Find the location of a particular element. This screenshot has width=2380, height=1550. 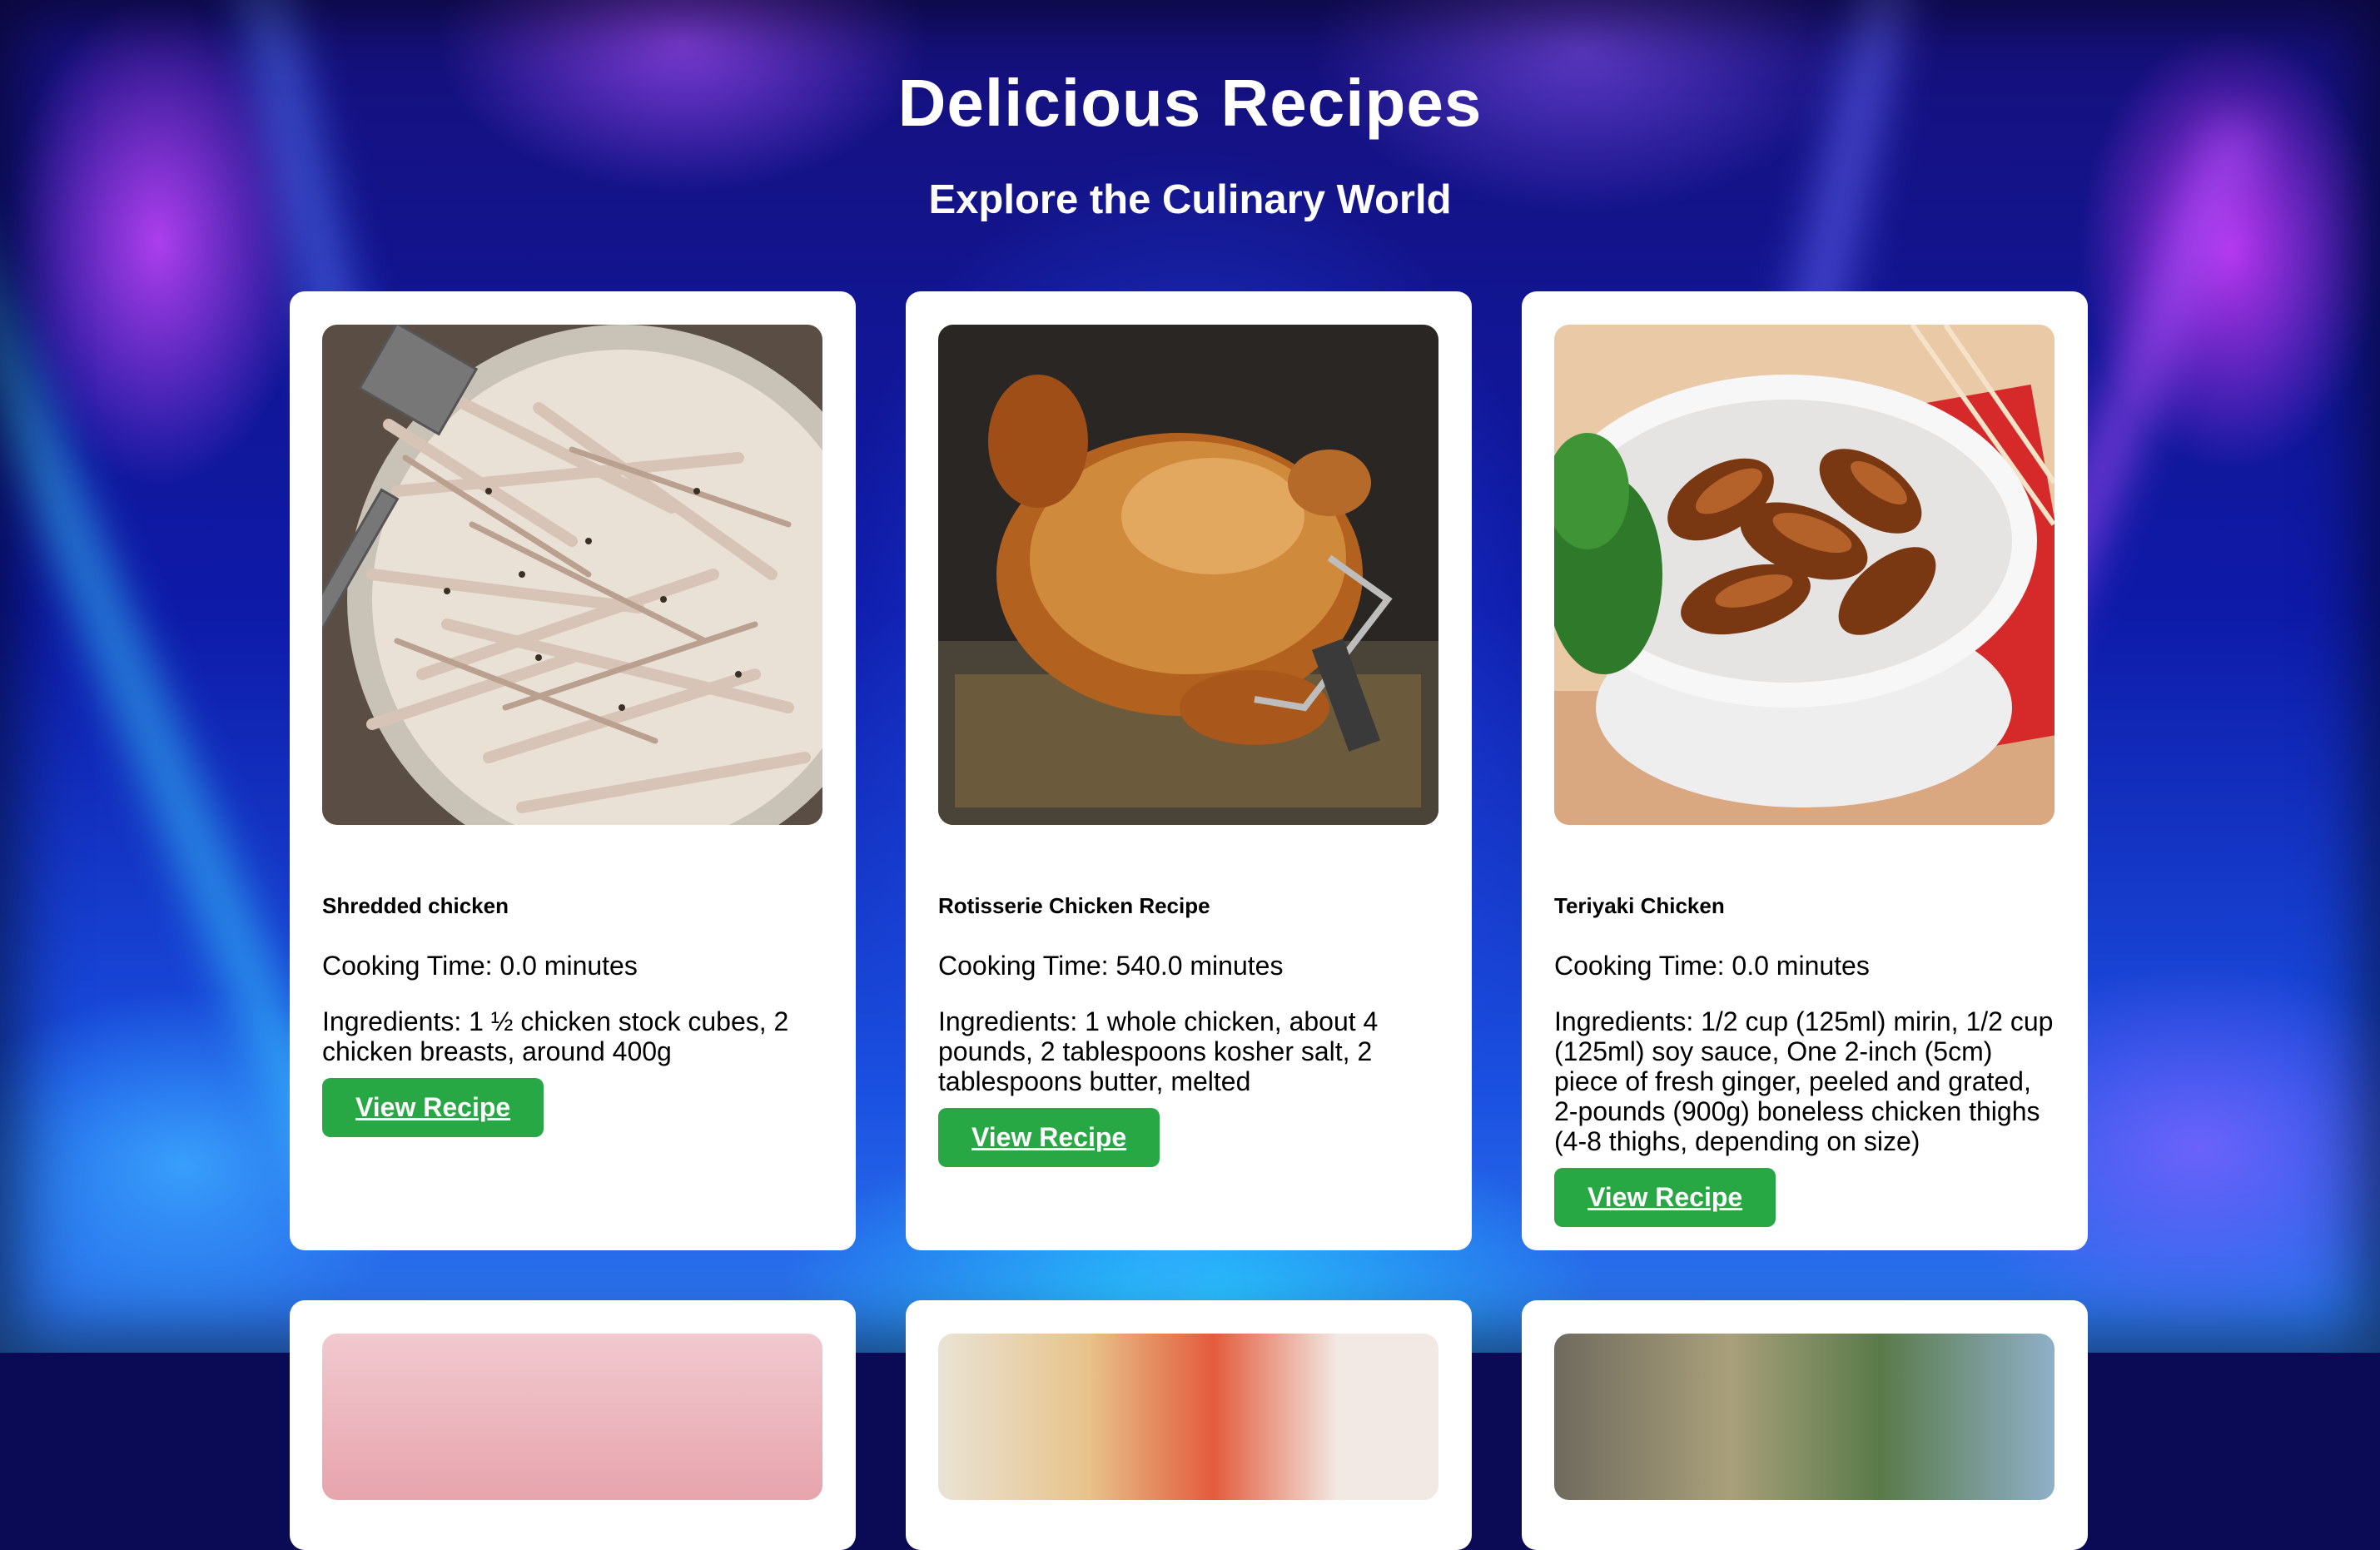

page-subtitle: Explore the Culinary World is located at coordinates (1190, 199).